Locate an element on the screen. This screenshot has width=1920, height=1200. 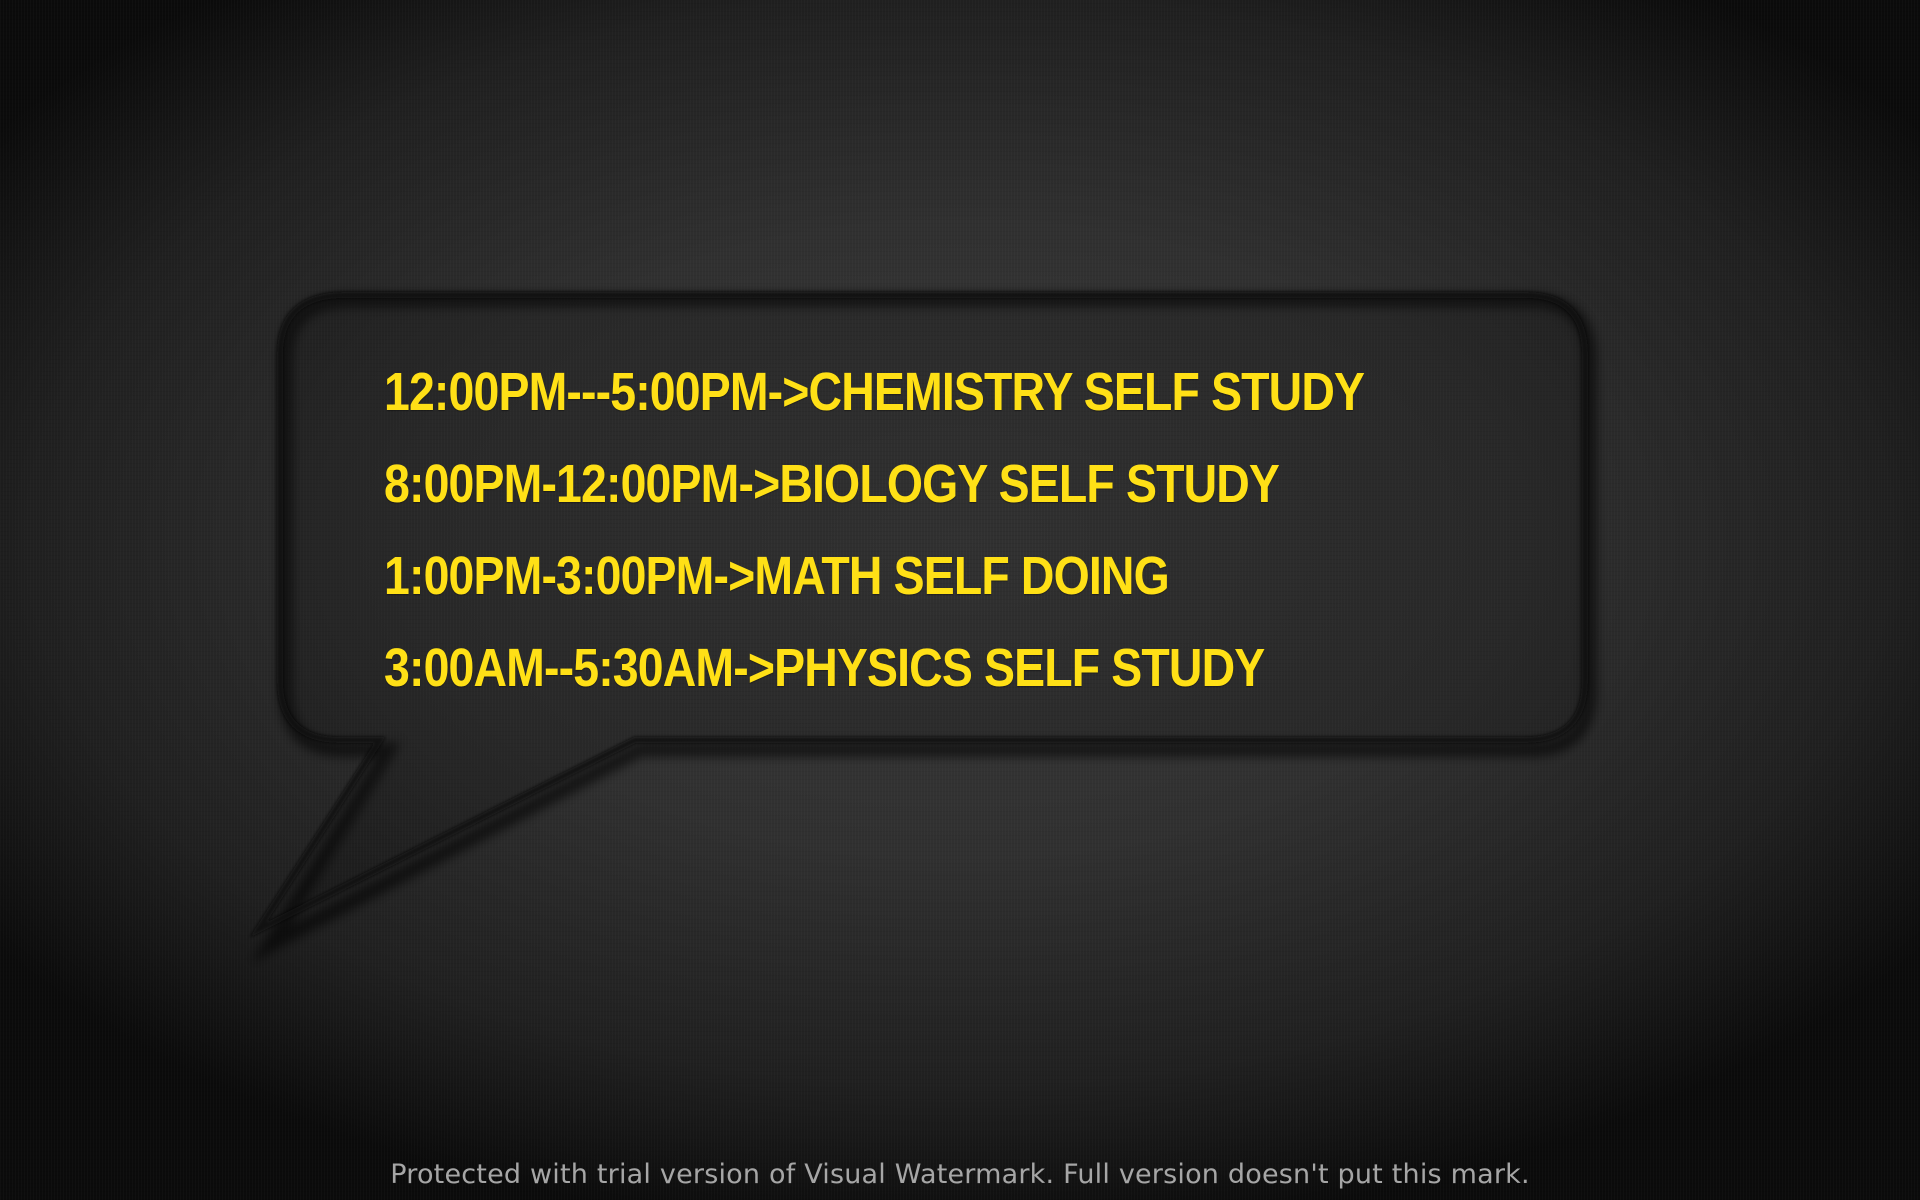
schedule-line-math: 1:00PM-3:00PM->MATH SELF DOING is located at coordinates (777, 576).